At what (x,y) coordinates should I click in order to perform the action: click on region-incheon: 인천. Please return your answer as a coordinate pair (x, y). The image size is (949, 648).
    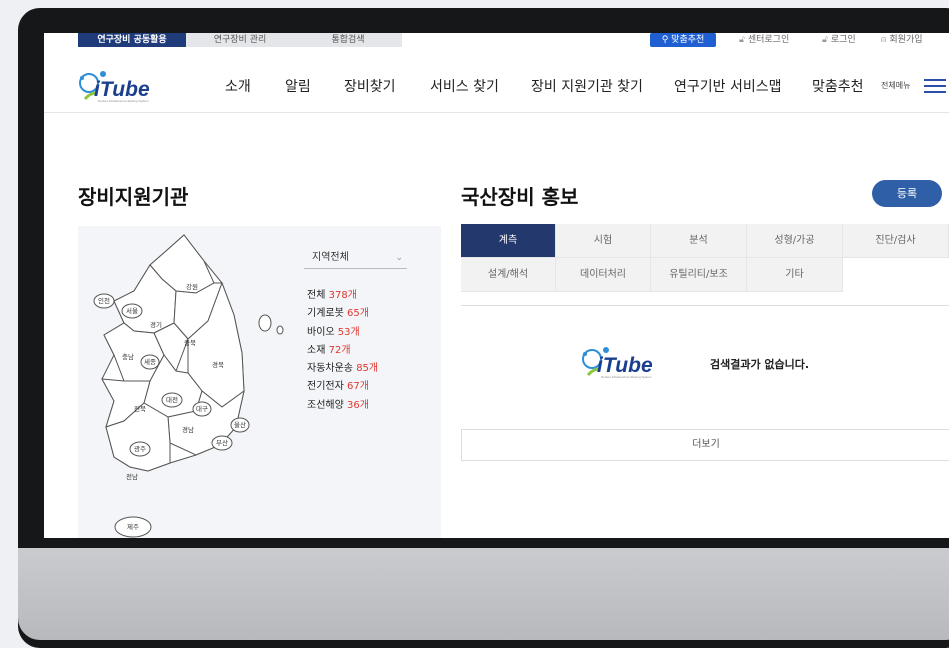
    Looking at the image, I should click on (104, 300).